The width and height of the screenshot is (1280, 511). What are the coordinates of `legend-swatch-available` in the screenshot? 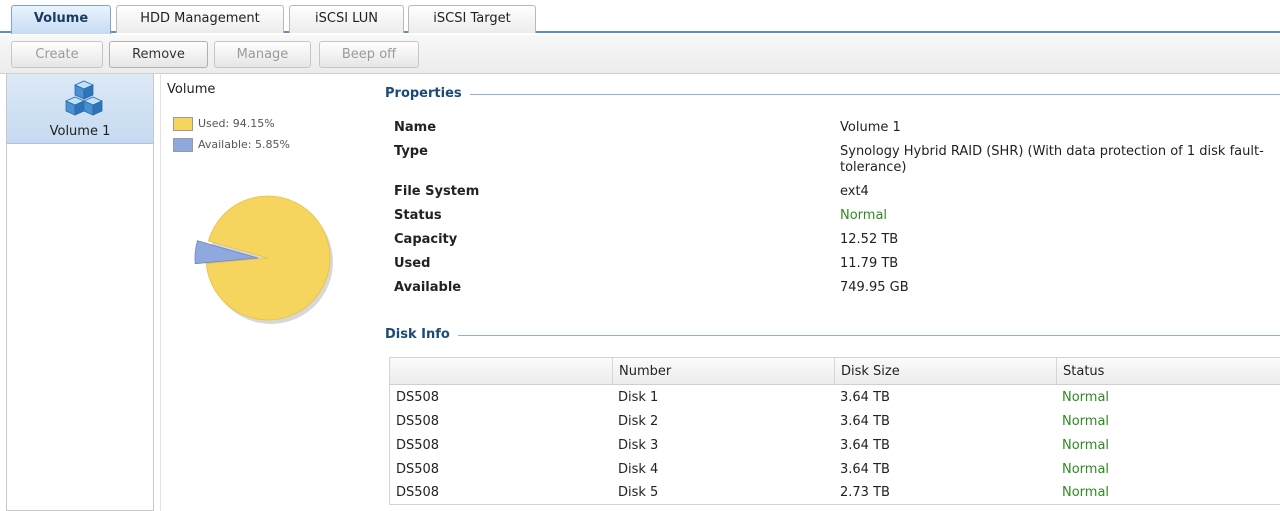 It's located at (183, 145).